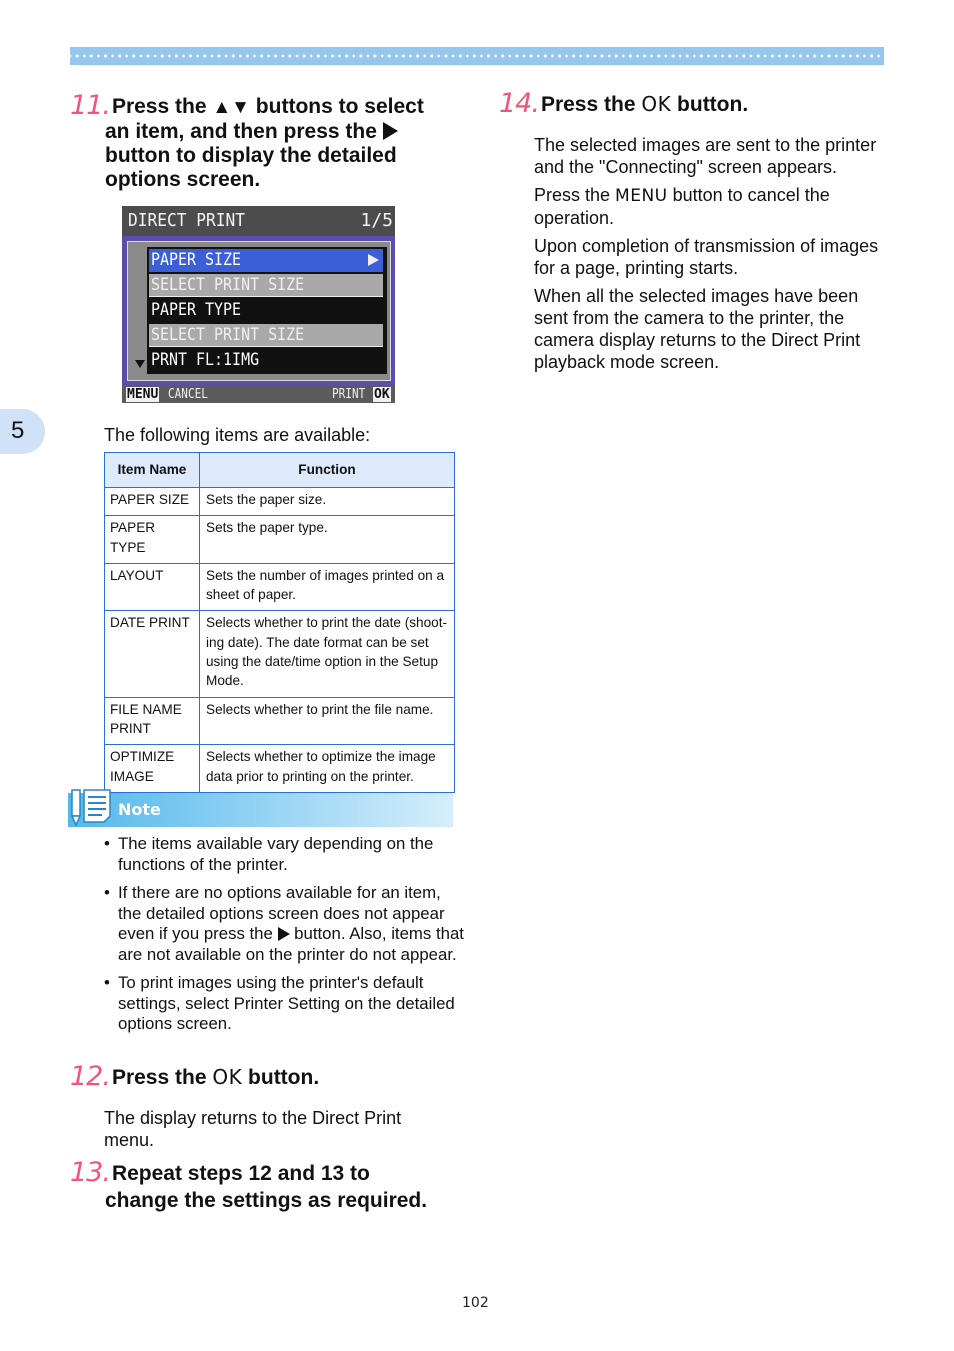 This screenshot has width=954, height=1351. What do you see at coordinates (187, 220) in the screenshot?
I see `lcd-title: DIRECT PRINT` at bounding box center [187, 220].